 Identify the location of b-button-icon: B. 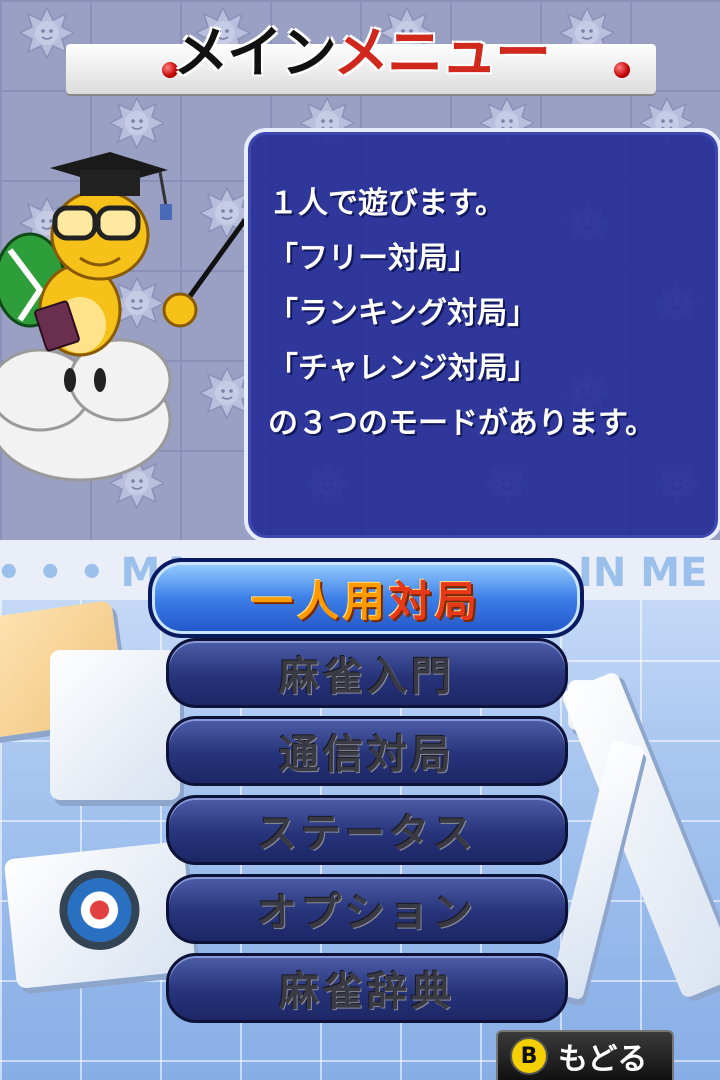
(529, 1056).